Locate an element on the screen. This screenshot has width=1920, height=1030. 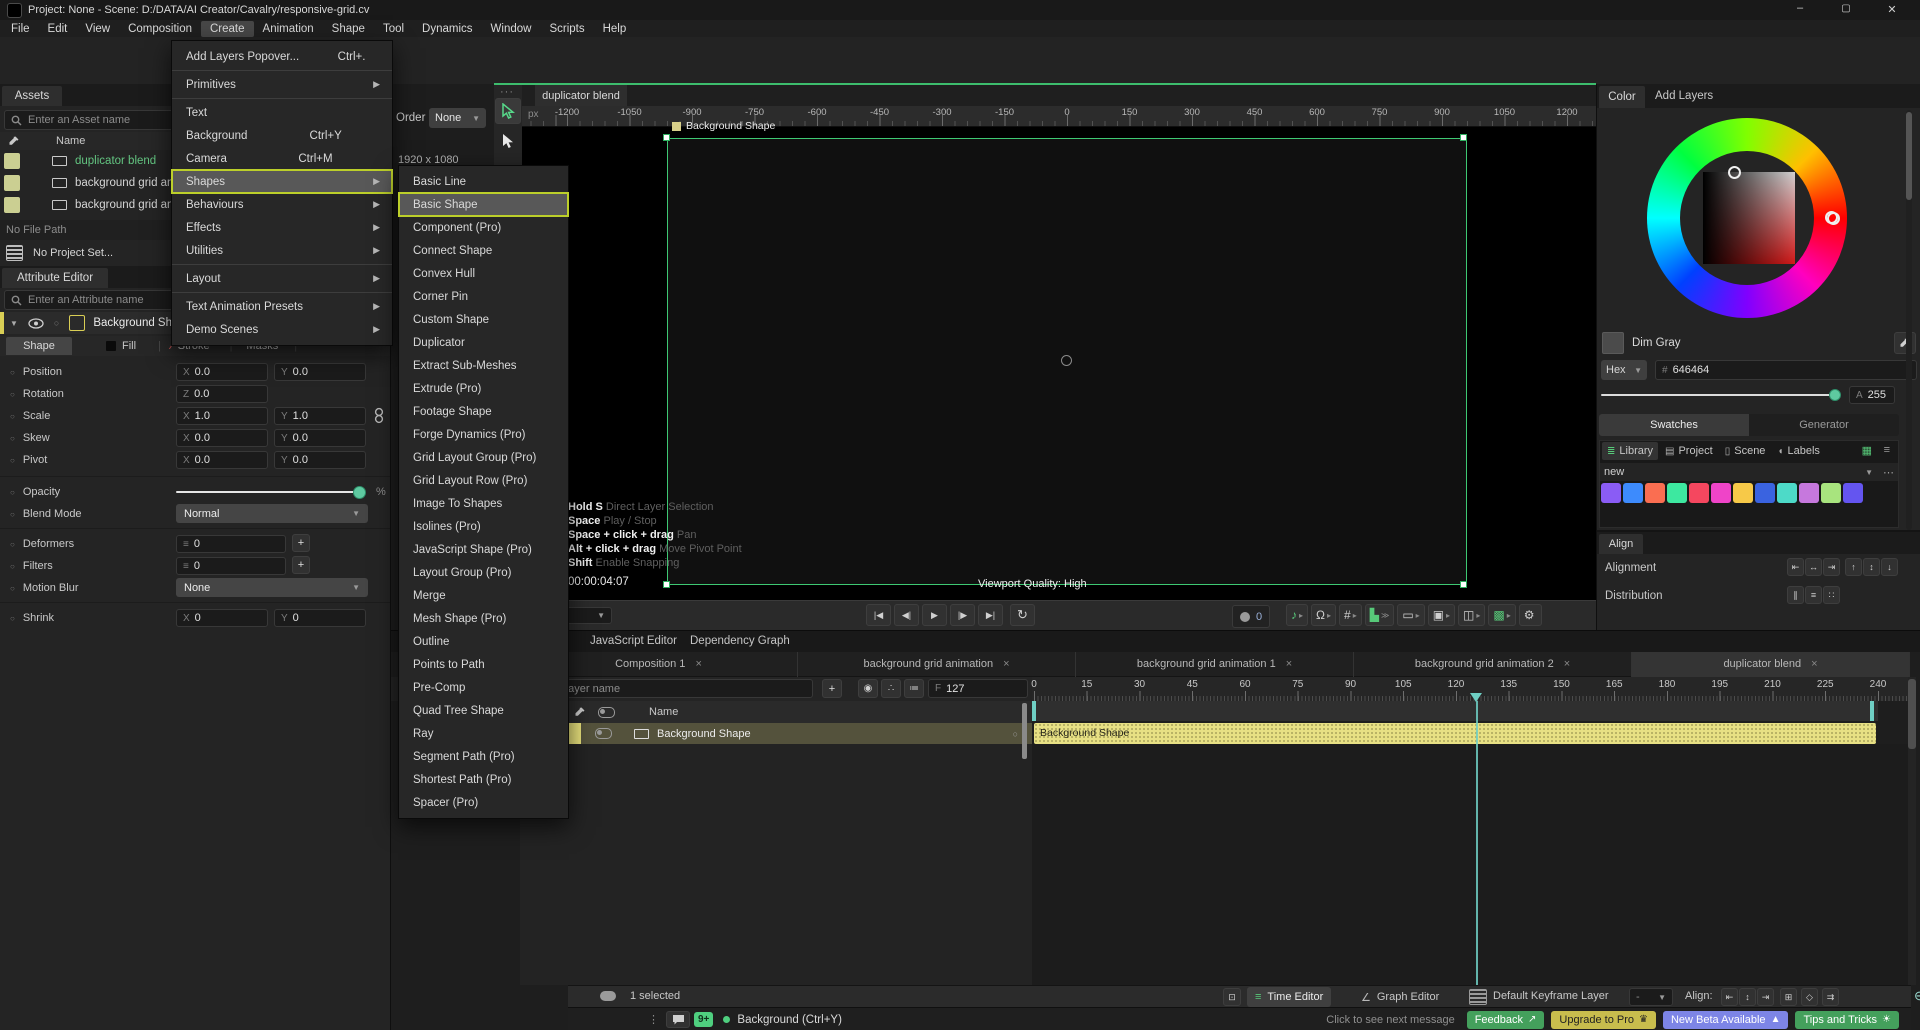
distribute-button: ≡ is located at coordinates (1813, 595).